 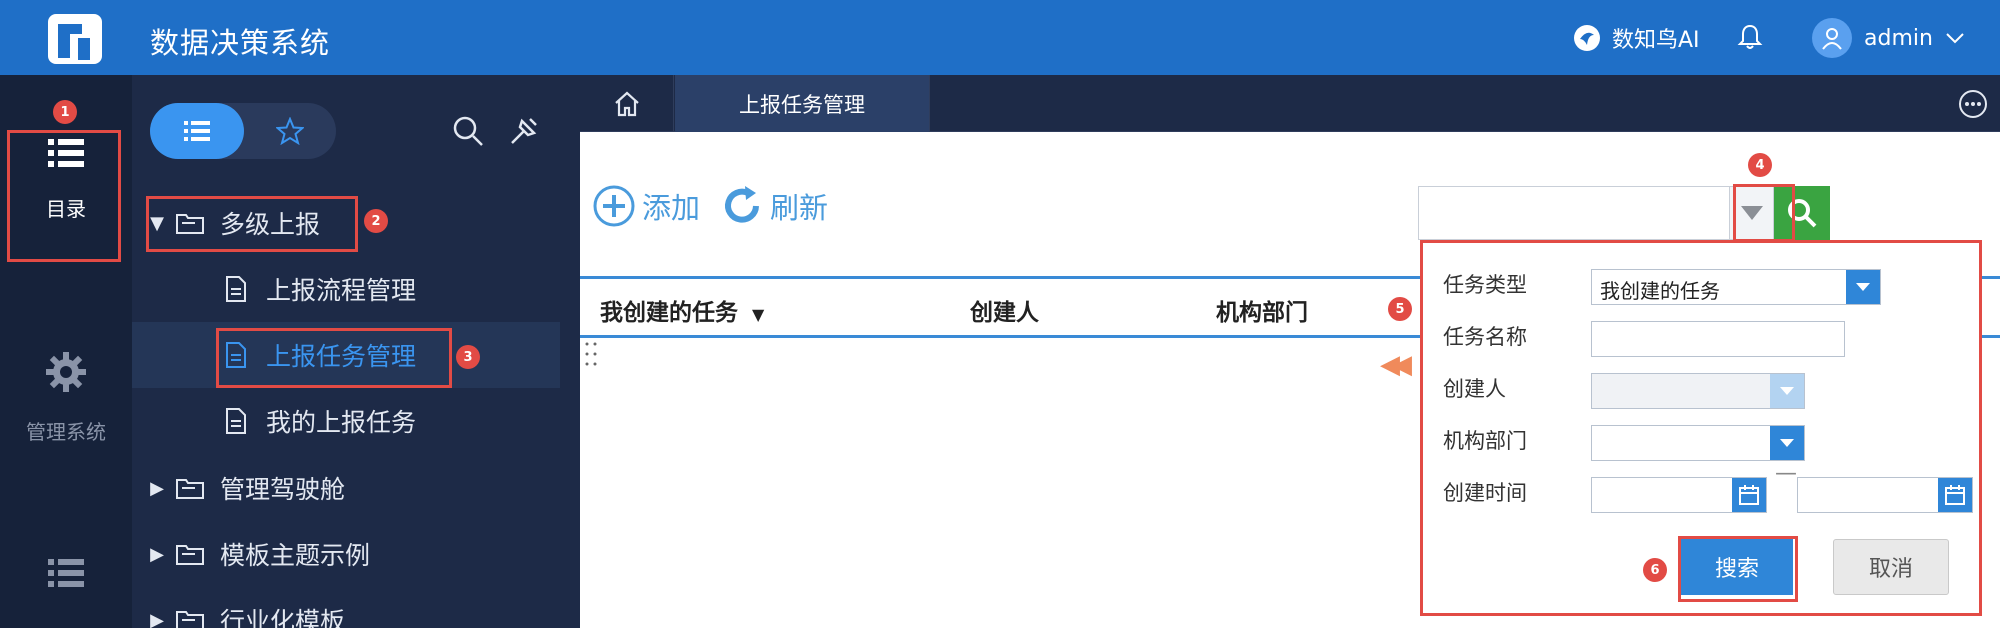 I want to click on created-time-label: 创建时间, so click(x=1485, y=493).